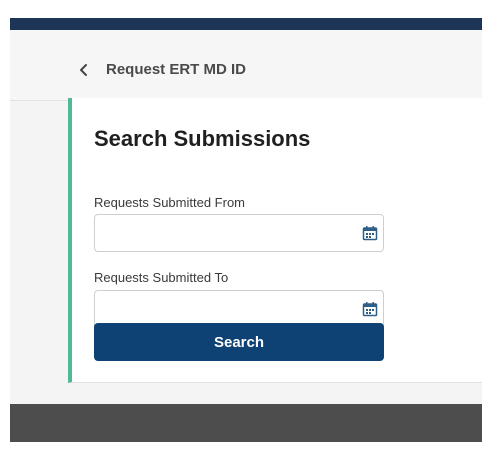 The height and width of the screenshot is (452, 500). I want to click on page-header: Request ERT MD ID, so click(246, 65).